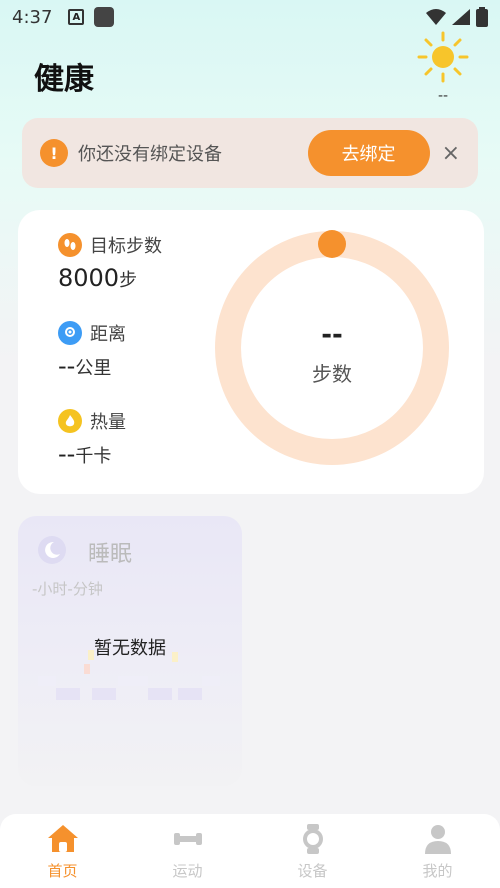 This screenshot has width=500, height=888. What do you see at coordinates (187, 839) in the screenshot?
I see `dumbbell-icon` at bounding box center [187, 839].